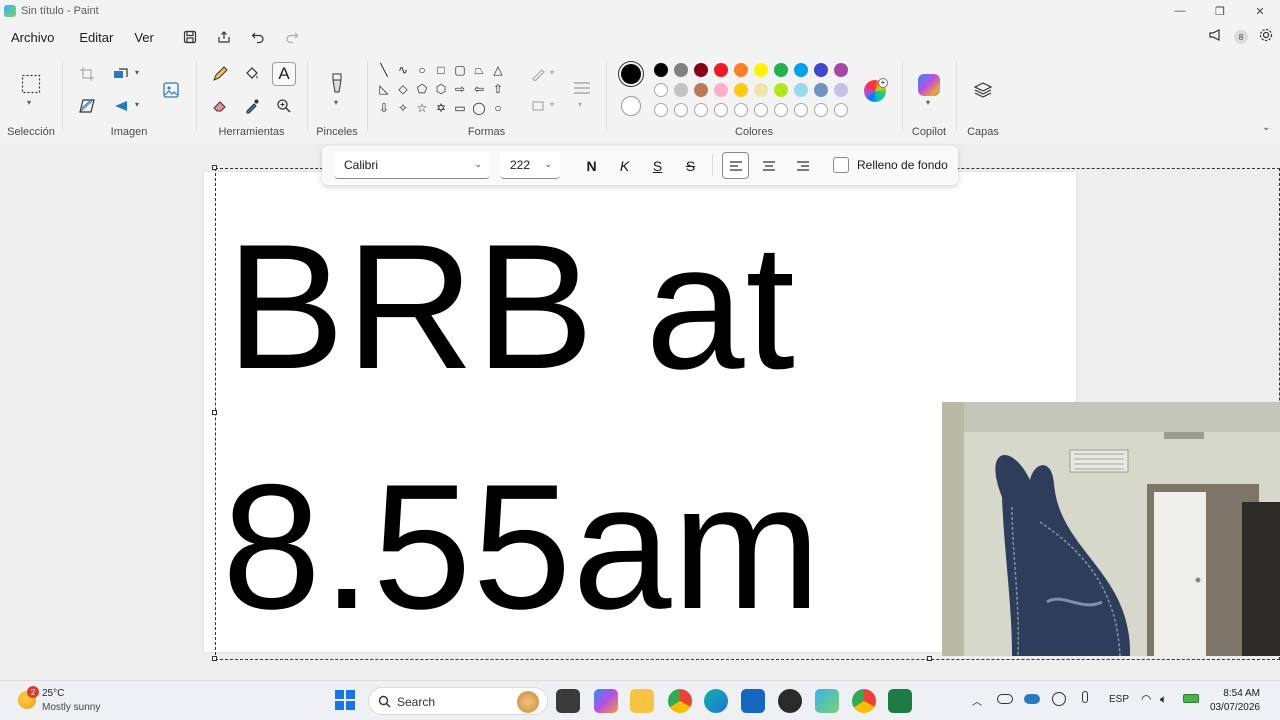  What do you see at coordinates (1059, 699) in the screenshot?
I see `security-icon` at bounding box center [1059, 699].